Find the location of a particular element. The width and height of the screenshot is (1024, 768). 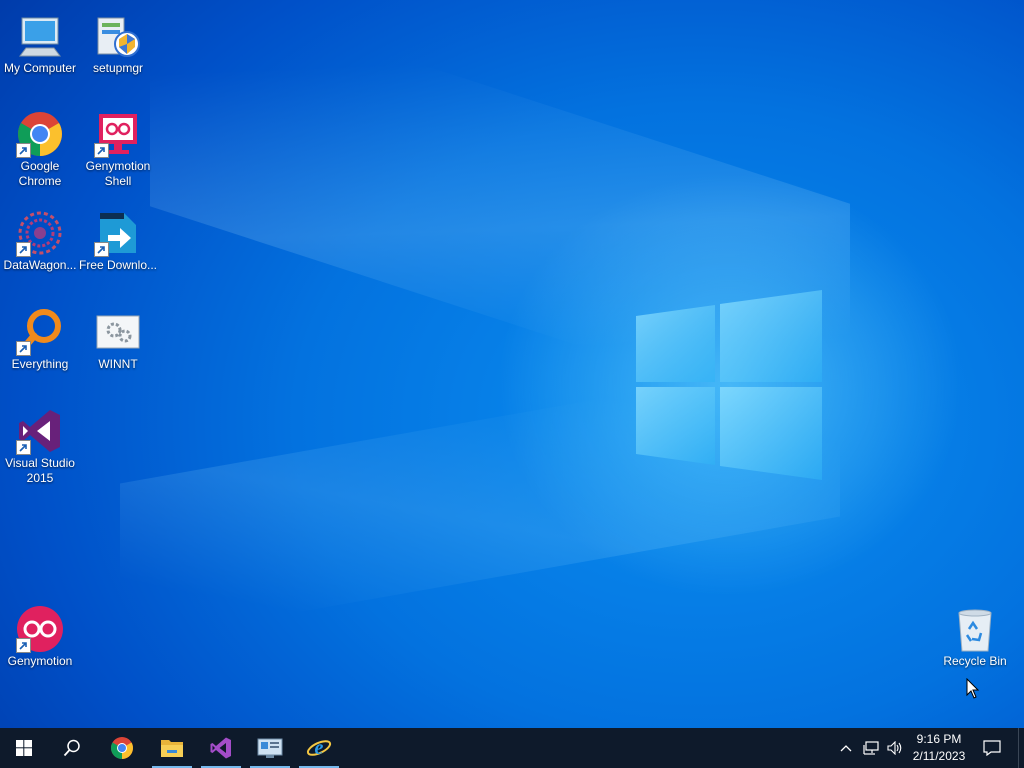

network-tray-button is located at coordinates (871, 748).